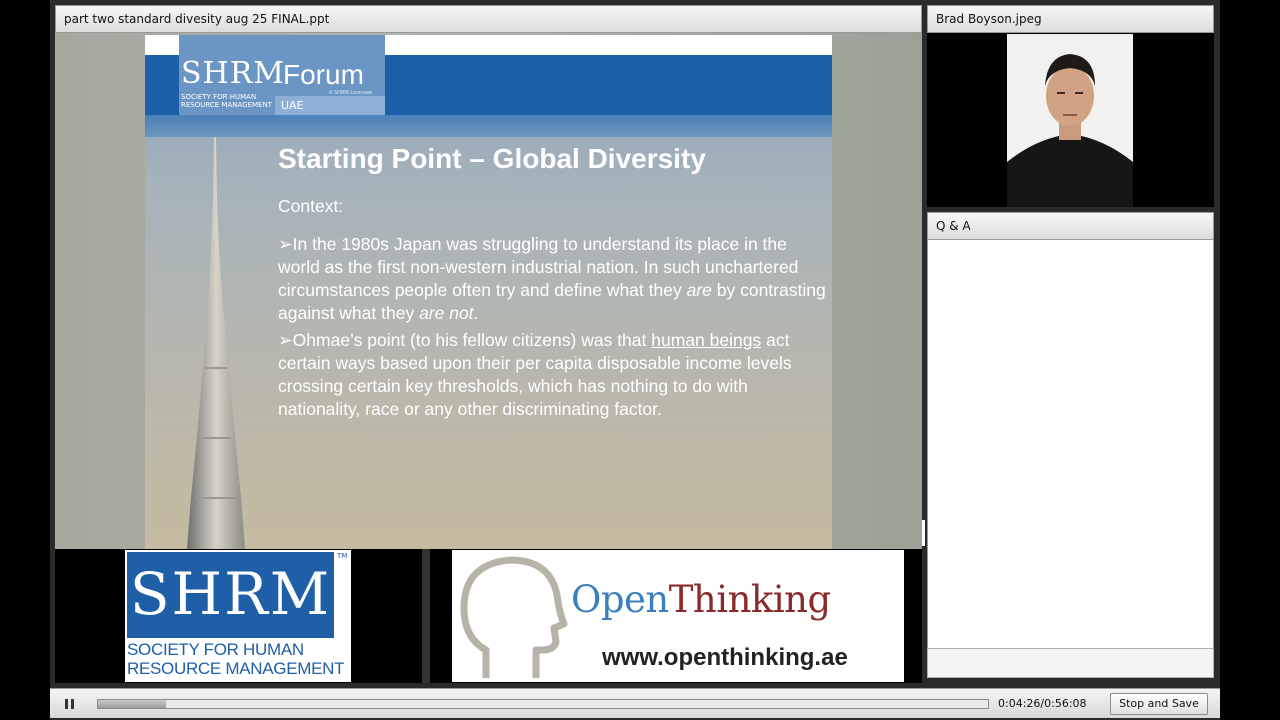  I want to click on pod-divider, so click(426, 616).